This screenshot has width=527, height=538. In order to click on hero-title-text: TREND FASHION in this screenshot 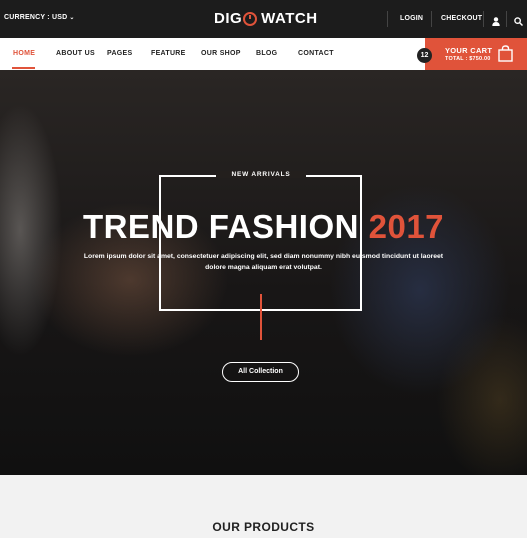, I will do `click(220, 226)`.